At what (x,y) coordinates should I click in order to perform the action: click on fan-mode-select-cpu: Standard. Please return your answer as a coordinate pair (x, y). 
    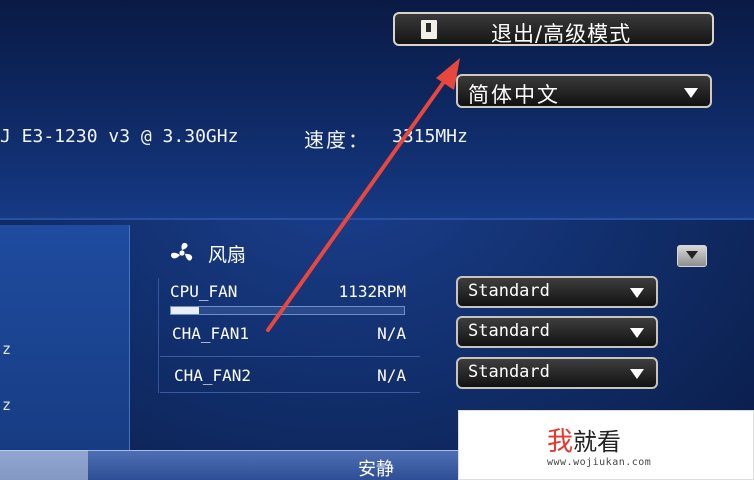
    Looking at the image, I should click on (557, 292).